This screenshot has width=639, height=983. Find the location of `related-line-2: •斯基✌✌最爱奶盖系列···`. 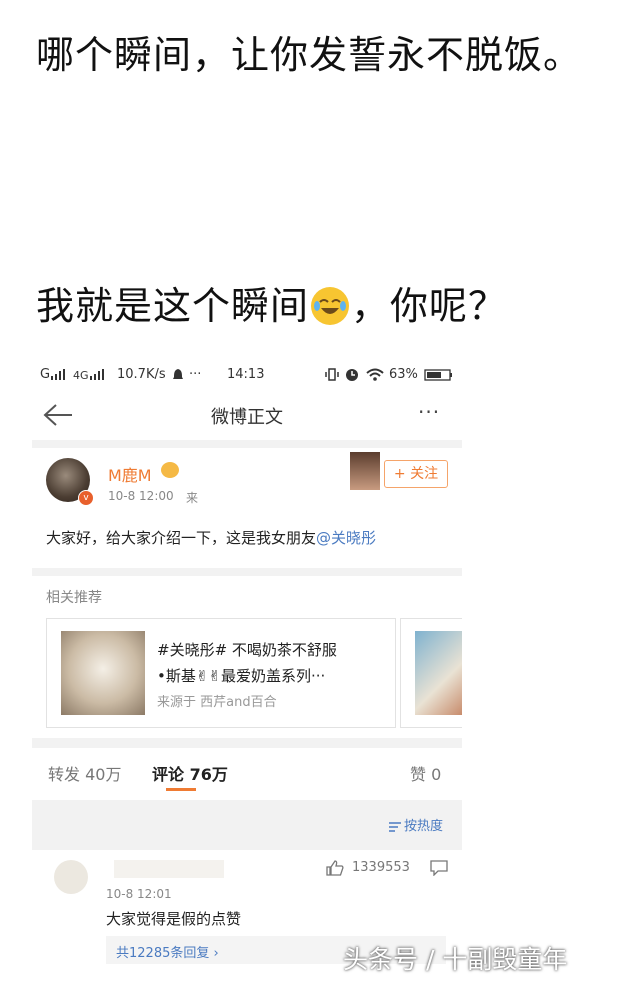

related-line-2: •斯基✌✌最爱奶盖系列··· is located at coordinates (241, 676).